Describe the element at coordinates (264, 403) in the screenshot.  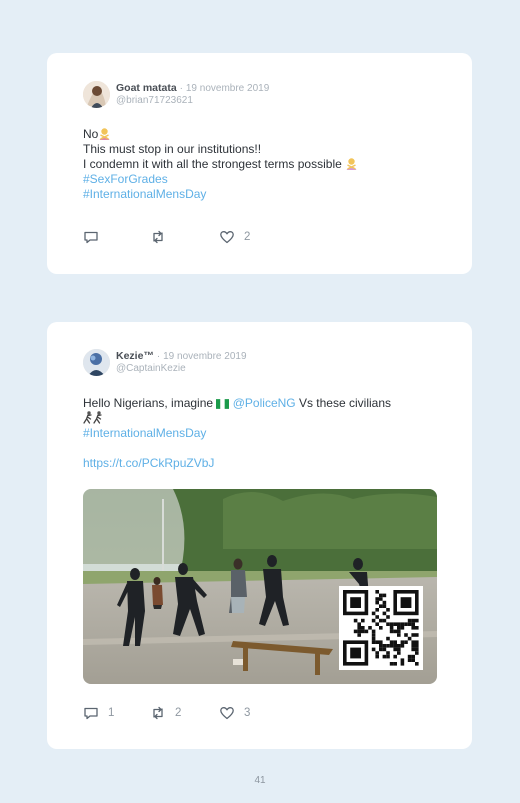
I see `mention-link: @PoliceNG` at that location.